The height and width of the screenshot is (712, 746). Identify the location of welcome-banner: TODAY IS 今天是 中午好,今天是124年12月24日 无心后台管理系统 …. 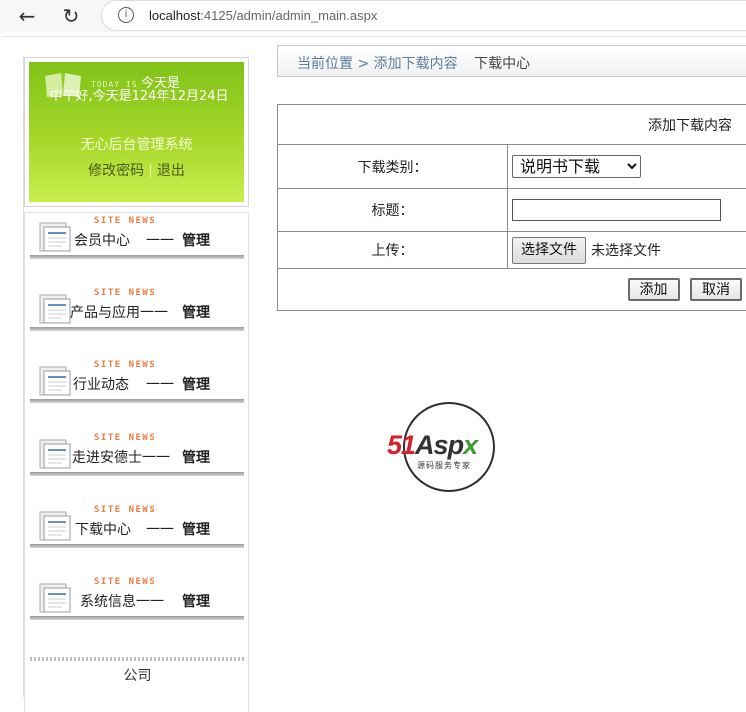
(136, 132).